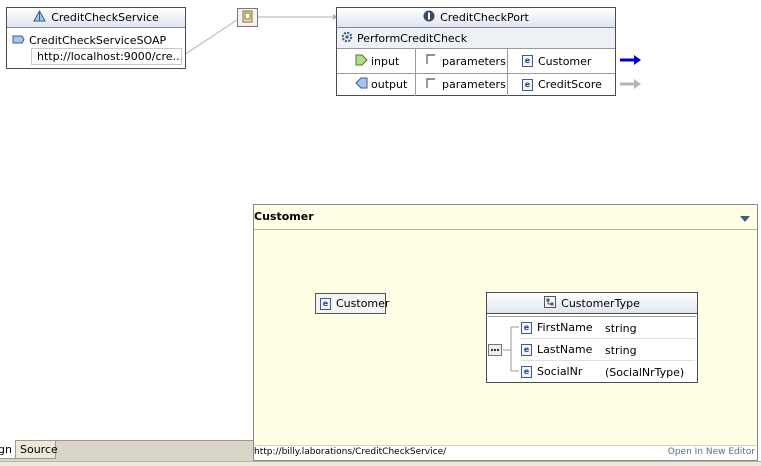 The image size is (761, 466). Describe the element at coordinates (284, 216) in the screenshot. I see `schema-panel-title: Customer` at that location.